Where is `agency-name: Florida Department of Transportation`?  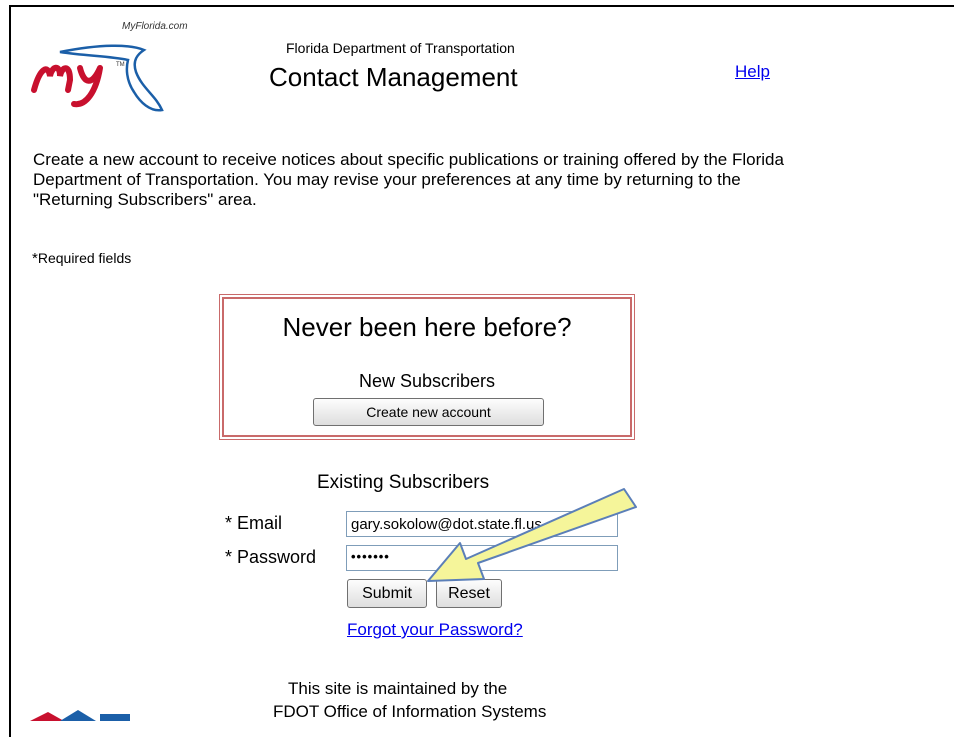
agency-name: Florida Department of Transportation is located at coordinates (400, 48).